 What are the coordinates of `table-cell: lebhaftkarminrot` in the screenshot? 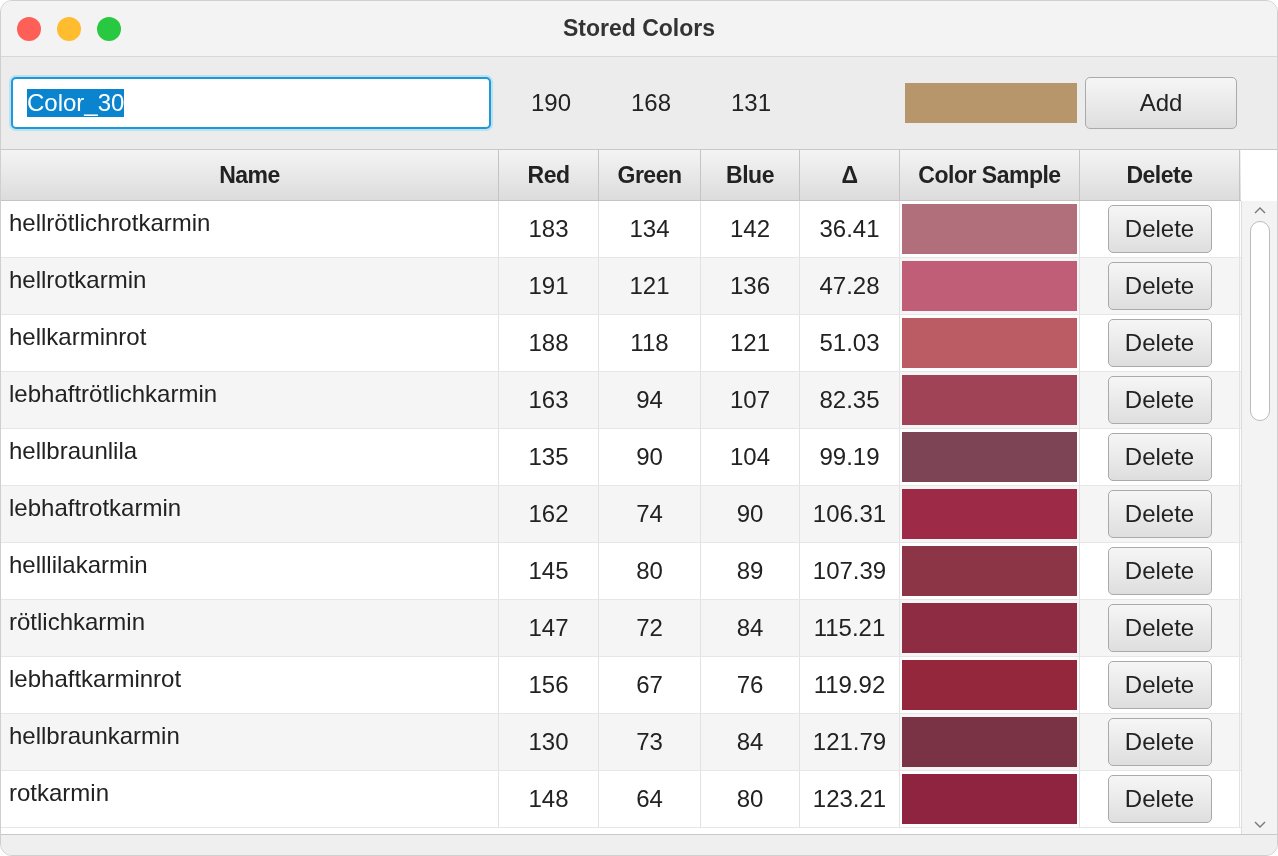 It's located at (250, 685).